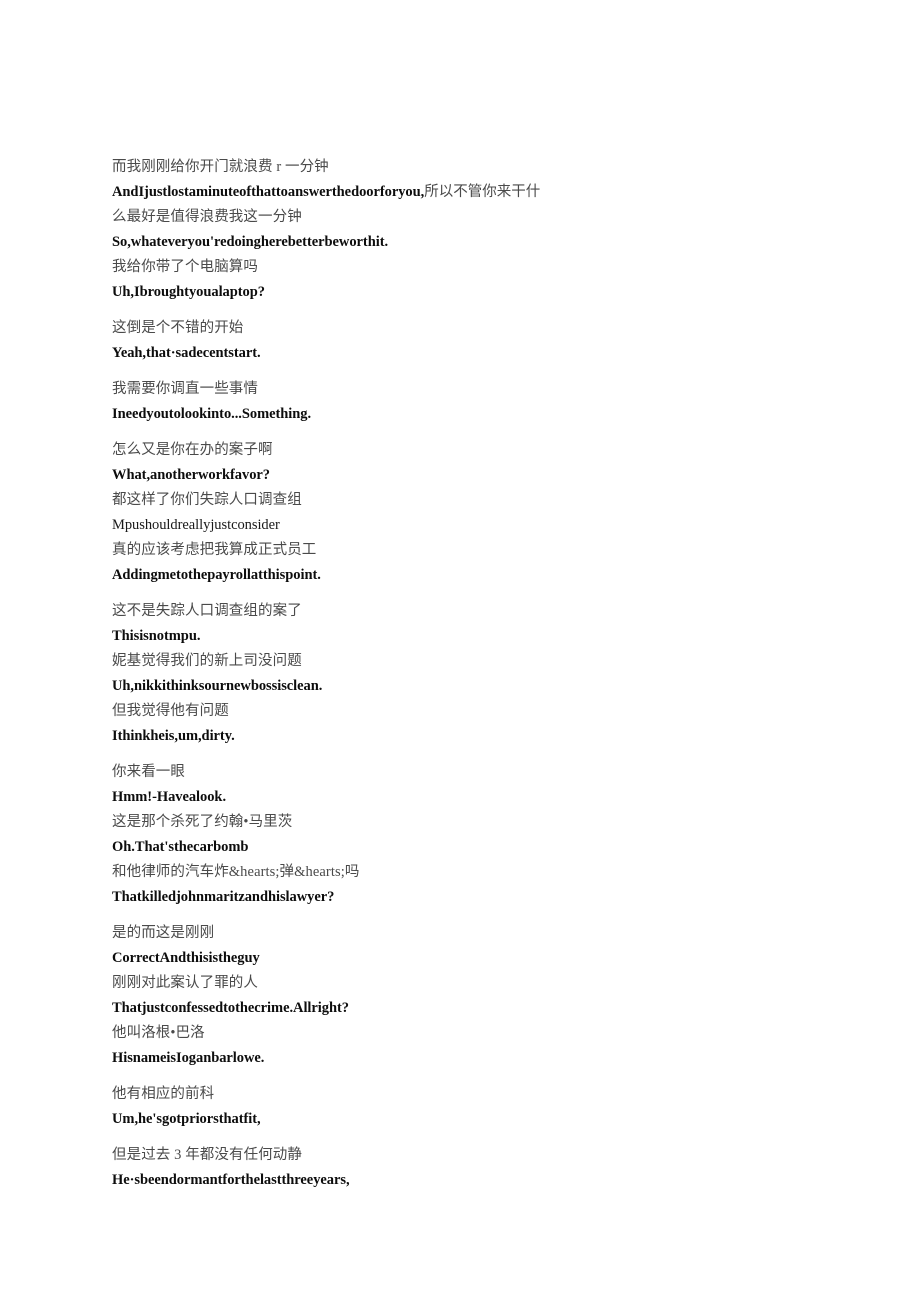  Describe the element at coordinates (173, 736) in the screenshot. I see `subtitle-line-translit: Ithinkheis,um,dirty.` at that location.